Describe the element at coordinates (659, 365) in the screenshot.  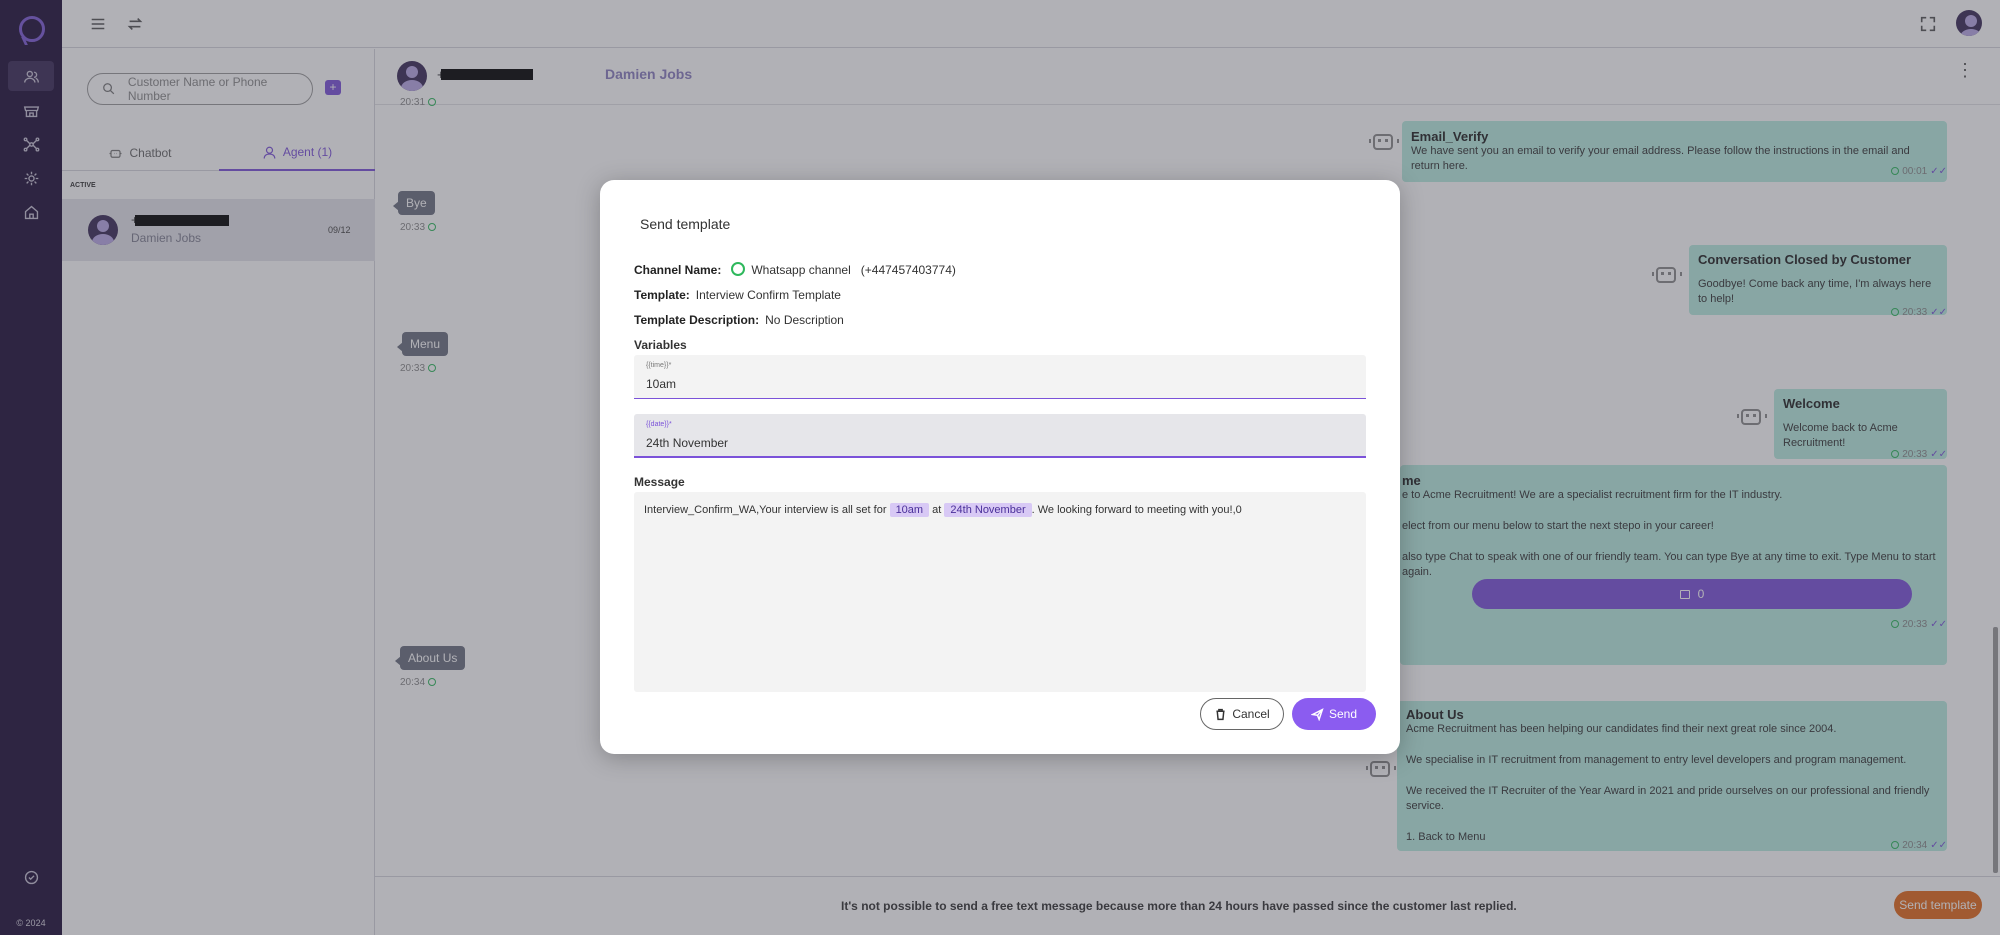
I see `field-label: {{time}}*` at that location.